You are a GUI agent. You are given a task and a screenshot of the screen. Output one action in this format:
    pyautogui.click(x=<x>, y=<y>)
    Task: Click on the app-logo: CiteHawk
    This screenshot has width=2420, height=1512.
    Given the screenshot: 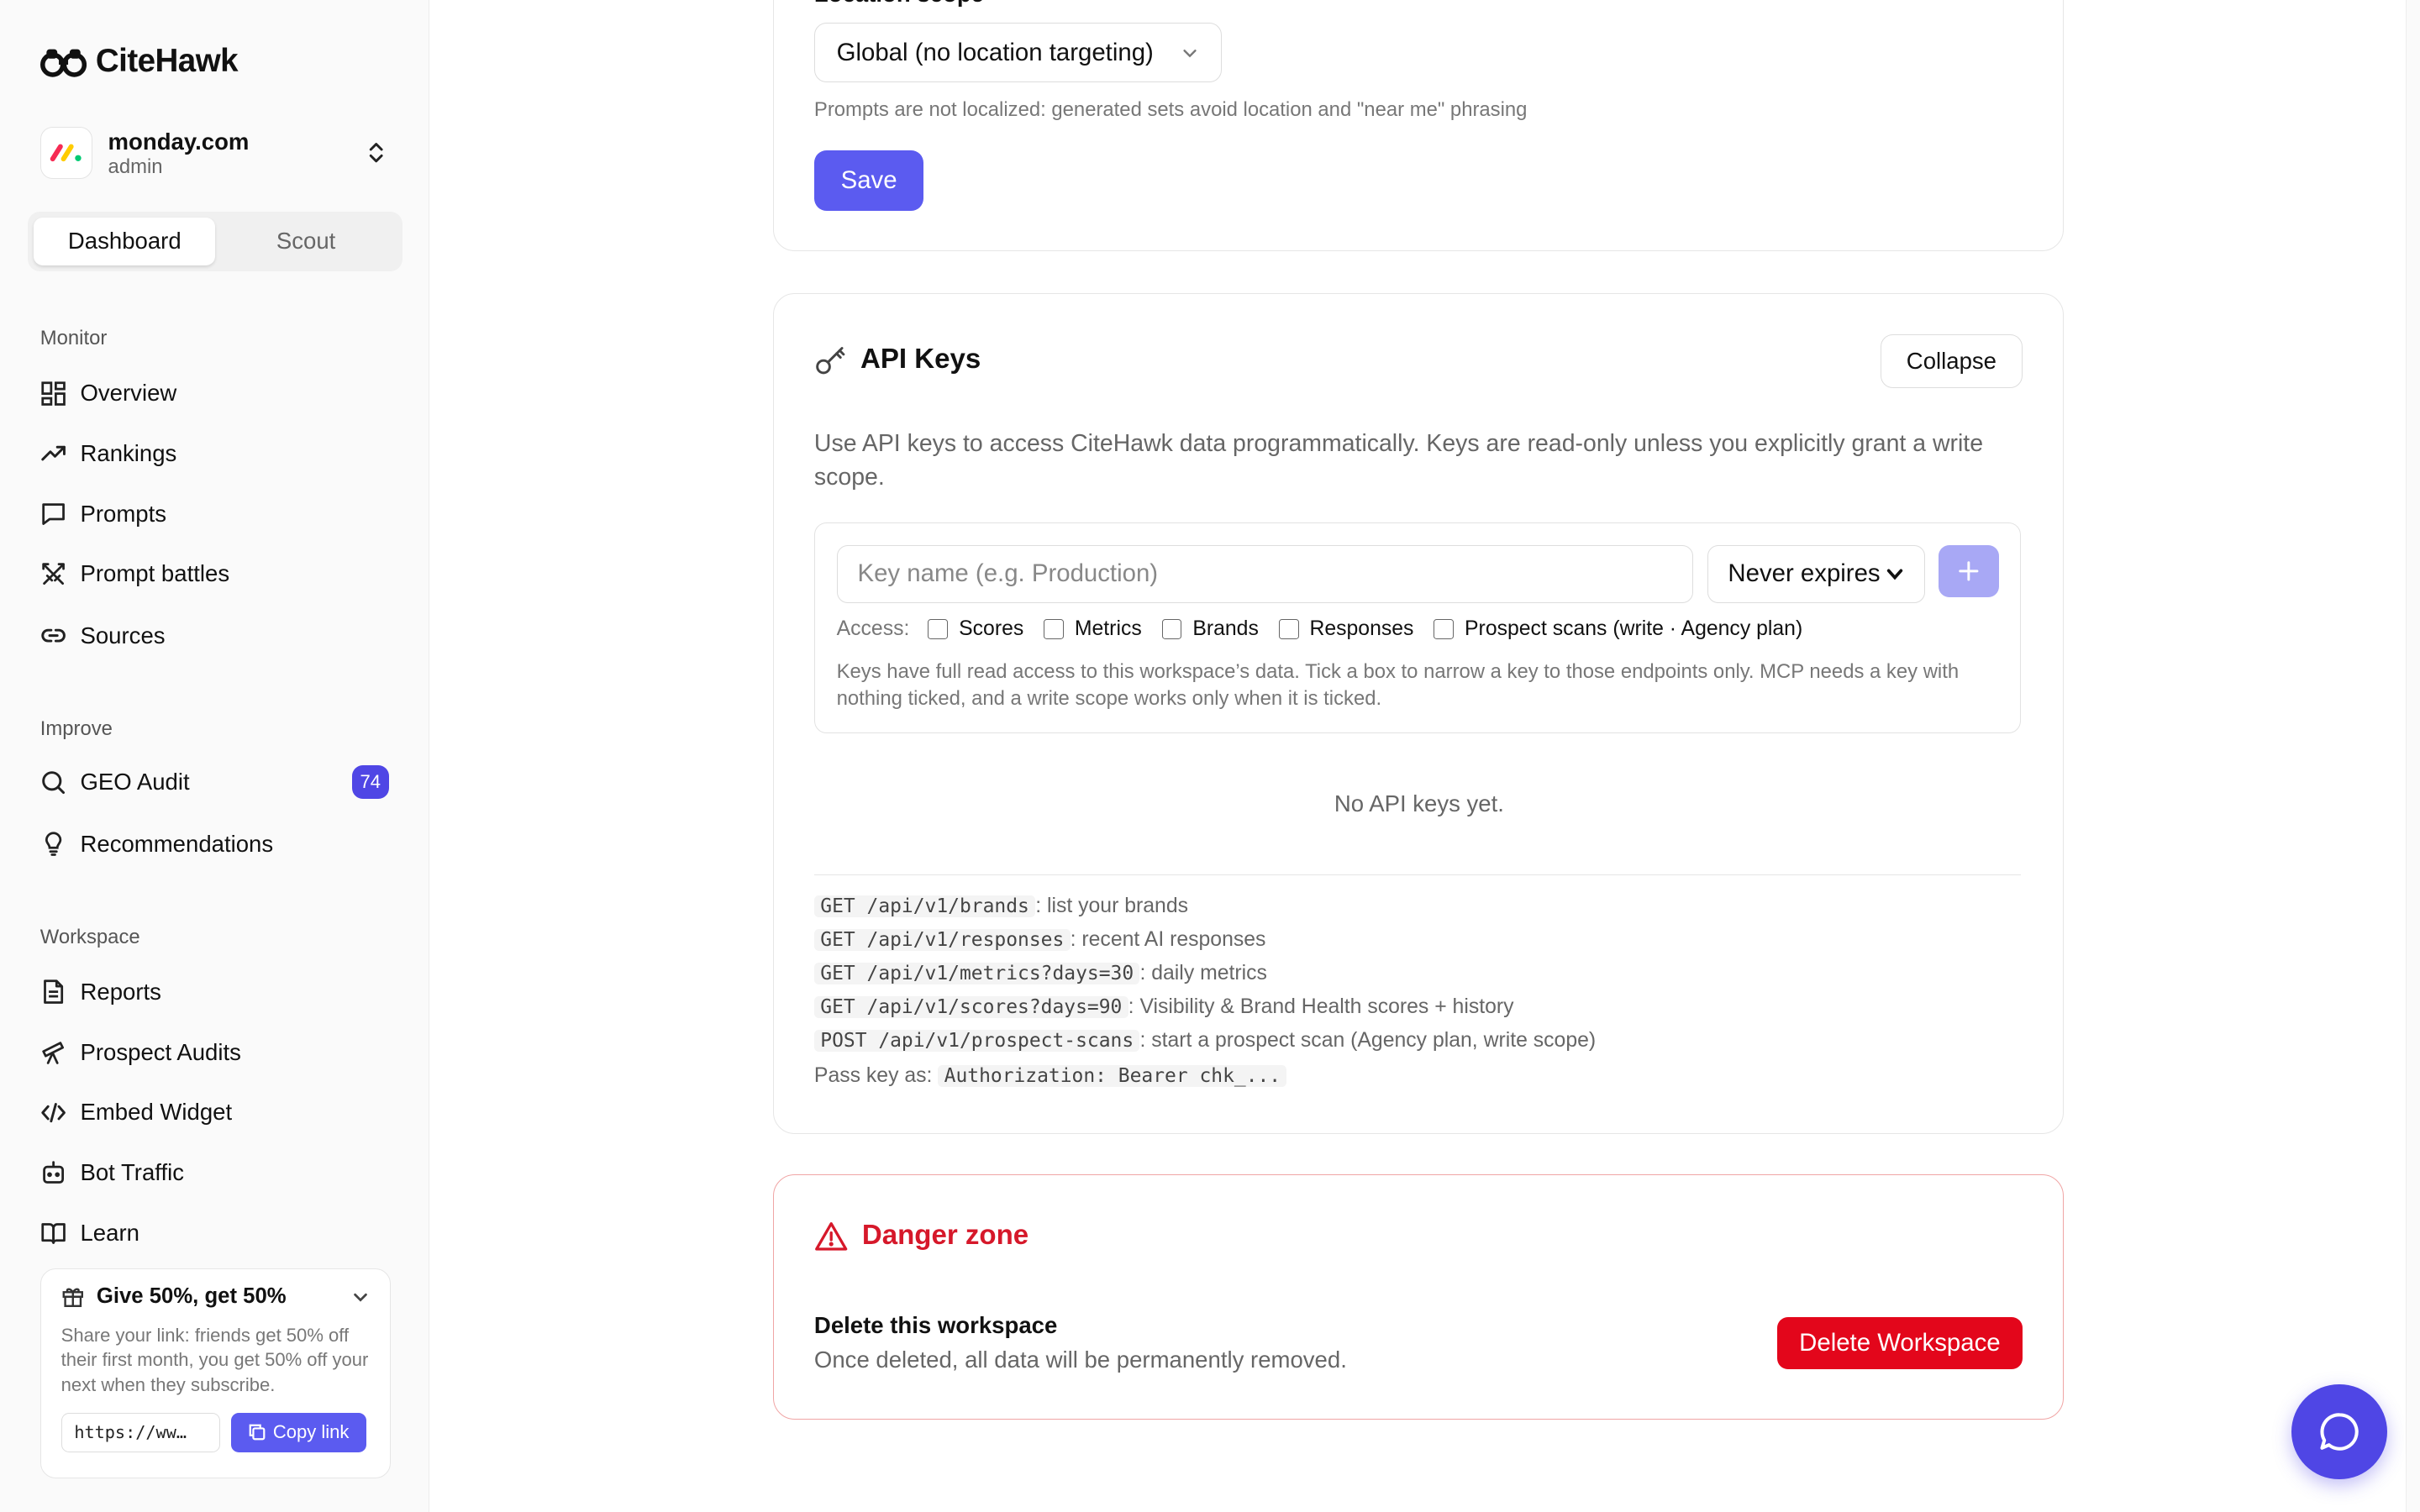 What is the action you would take?
    pyautogui.click(x=139, y=61)
    